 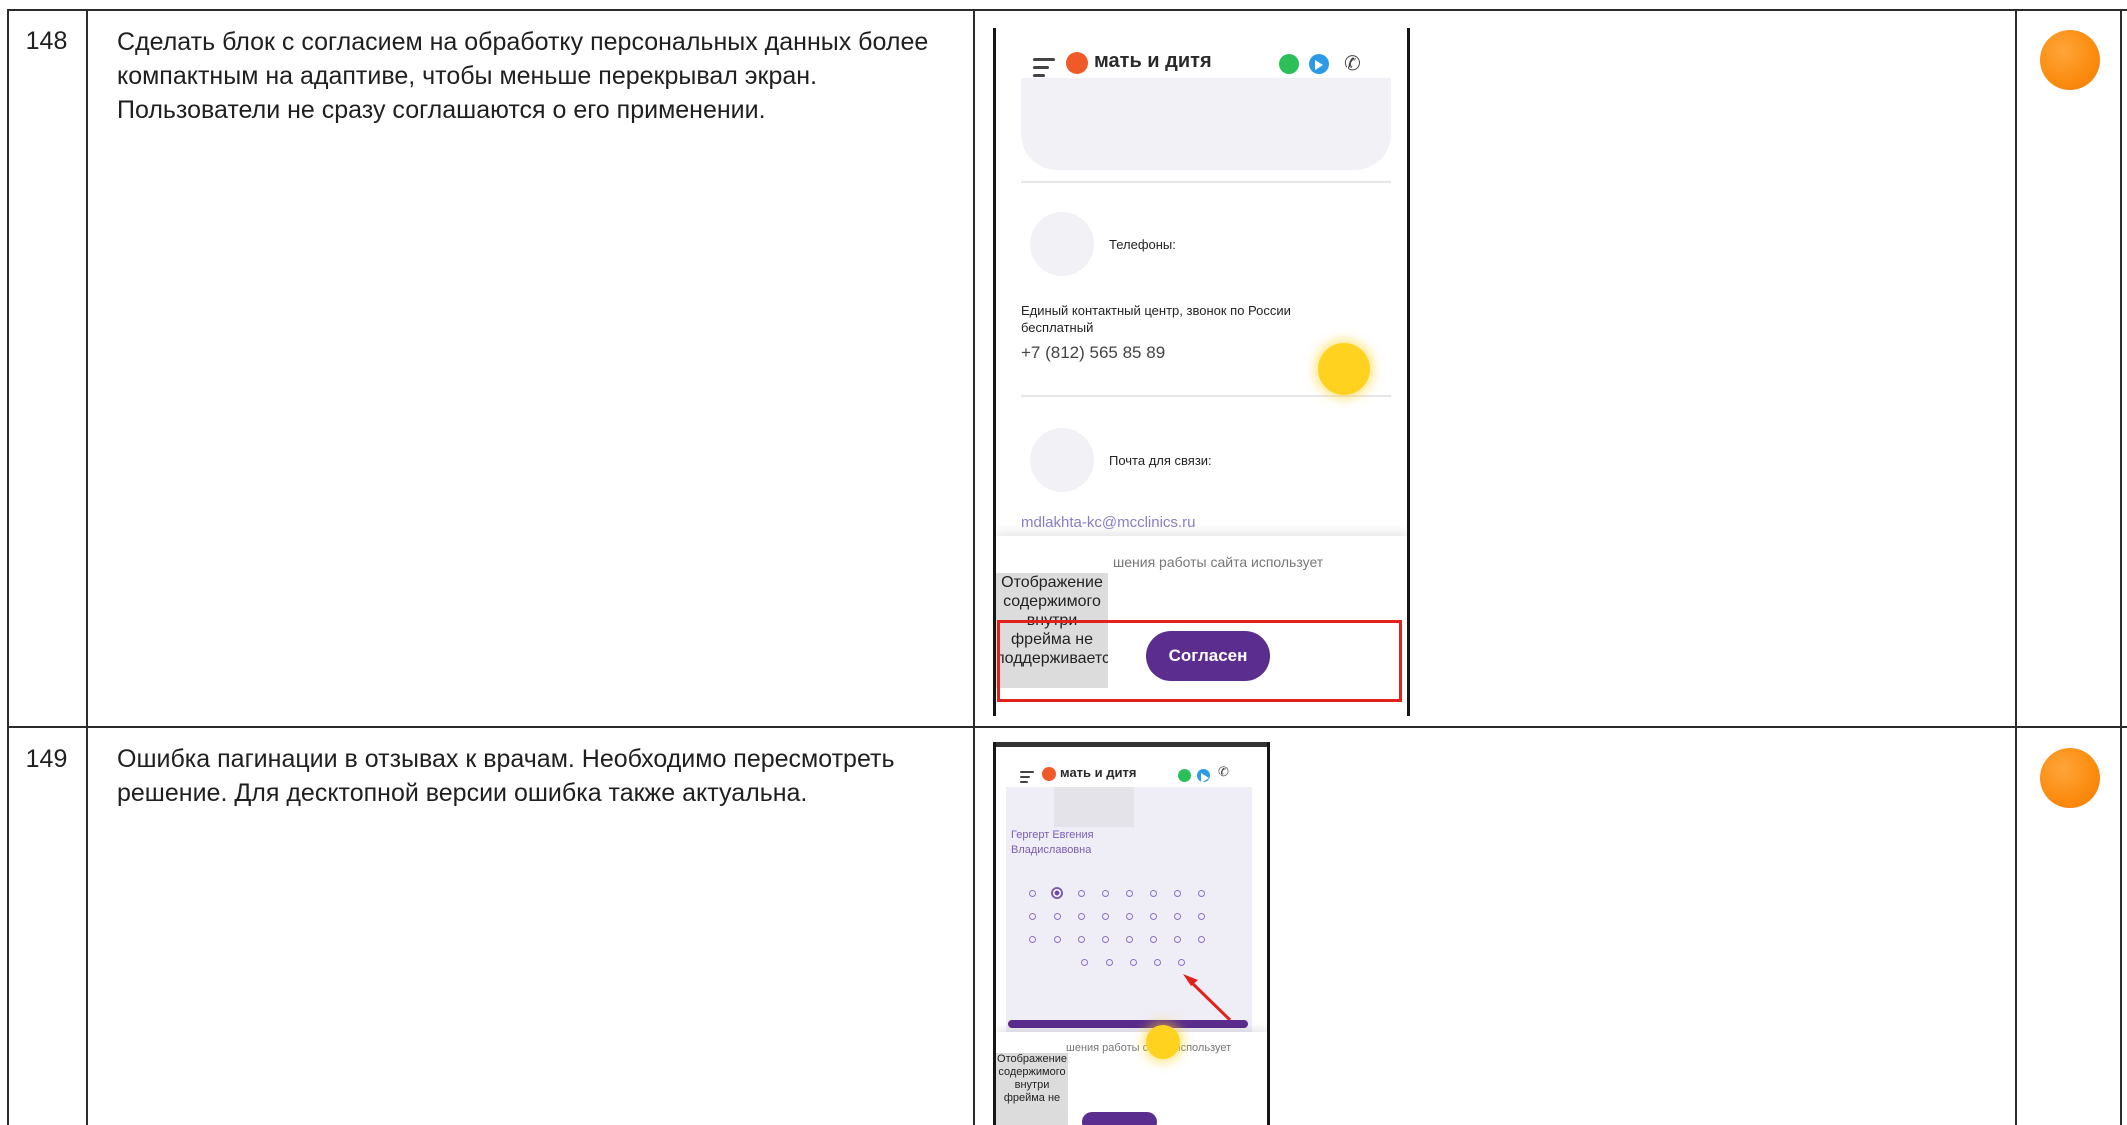 What do you see at coordinates (1352, 63) in the screenshot?
I see `phone-icon: ✆` at bounding box center [1352, 63].